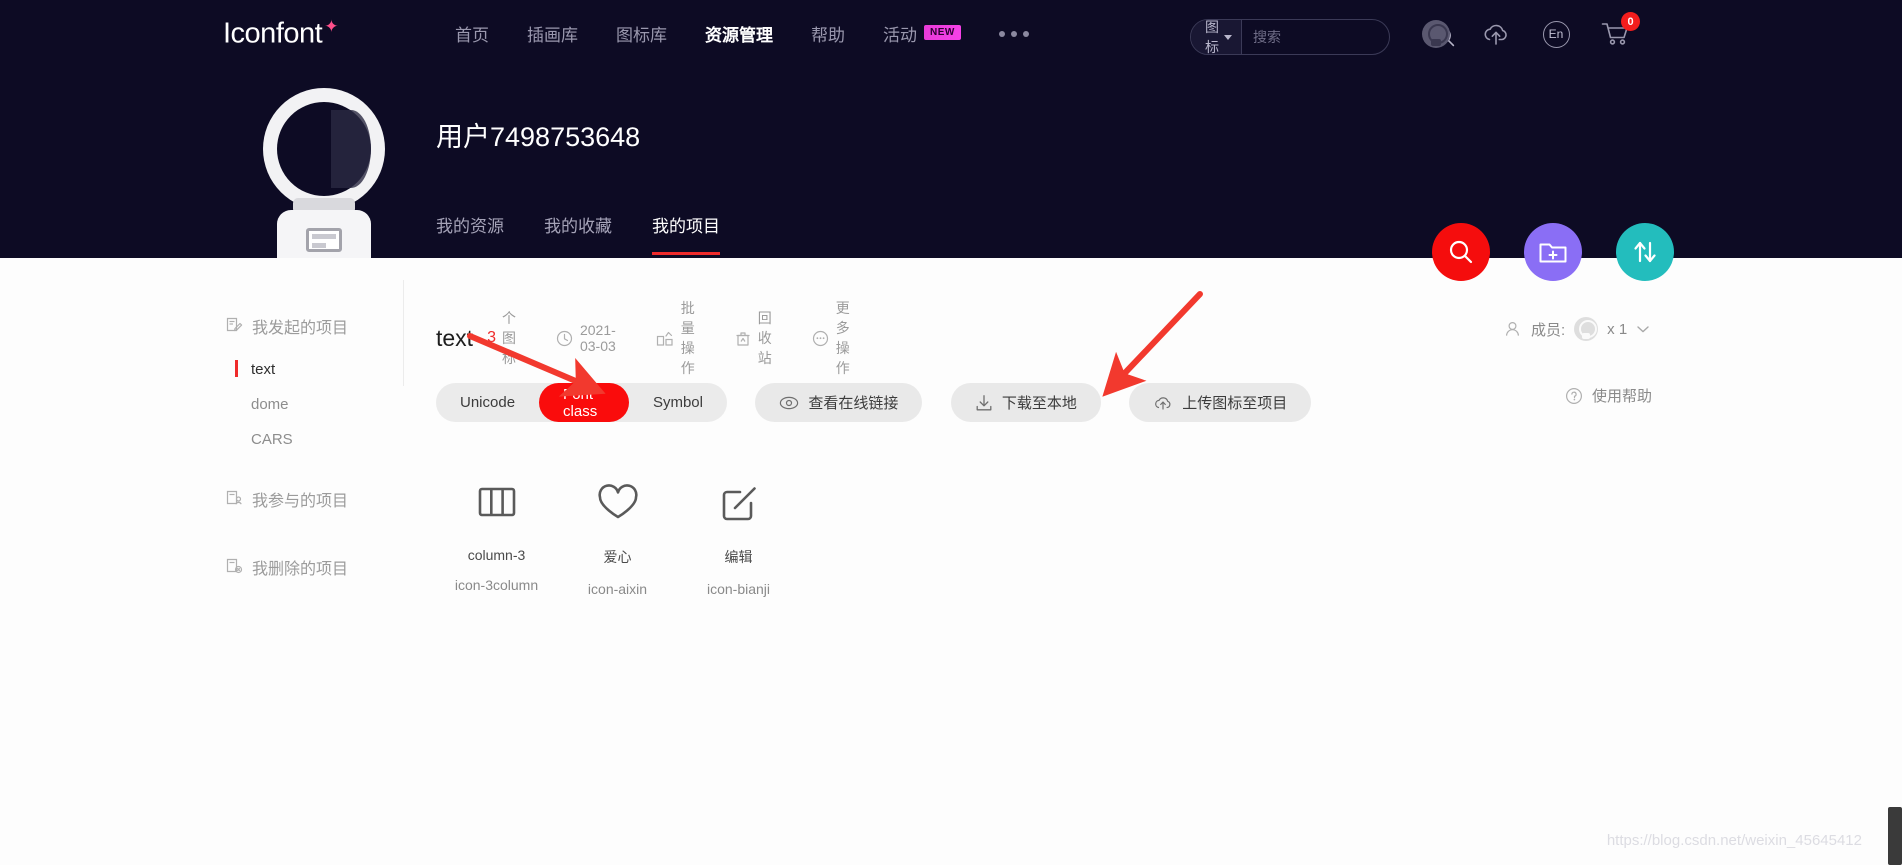 Image resolution: width=1902 pixels, height=865 pixels. I want to click on nav-link-help: 帮助, so click(828, 33).